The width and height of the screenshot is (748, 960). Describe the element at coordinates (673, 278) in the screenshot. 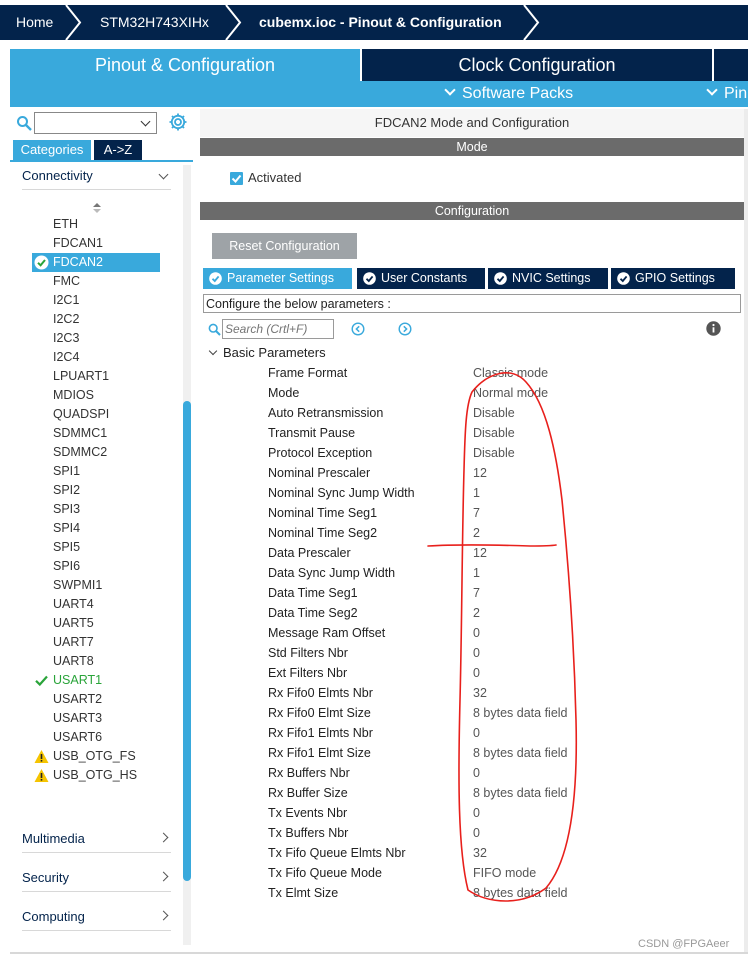

I see `tab-gpio-settings: GPIO Settings` at that location.